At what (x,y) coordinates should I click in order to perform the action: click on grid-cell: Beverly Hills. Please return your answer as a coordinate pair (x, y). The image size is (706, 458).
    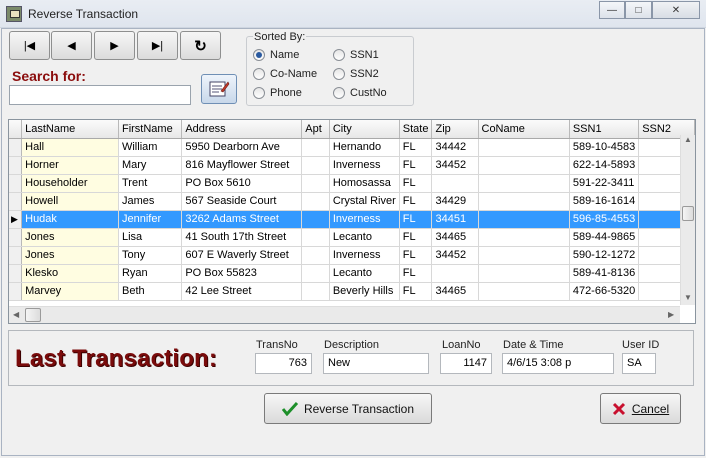
    Looking at the image, I should click on (364, 291).